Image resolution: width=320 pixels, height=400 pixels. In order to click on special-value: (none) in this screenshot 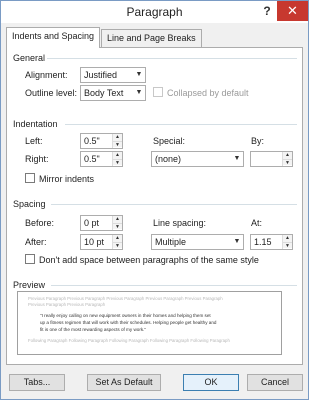, I will do `click(168, 159)`.